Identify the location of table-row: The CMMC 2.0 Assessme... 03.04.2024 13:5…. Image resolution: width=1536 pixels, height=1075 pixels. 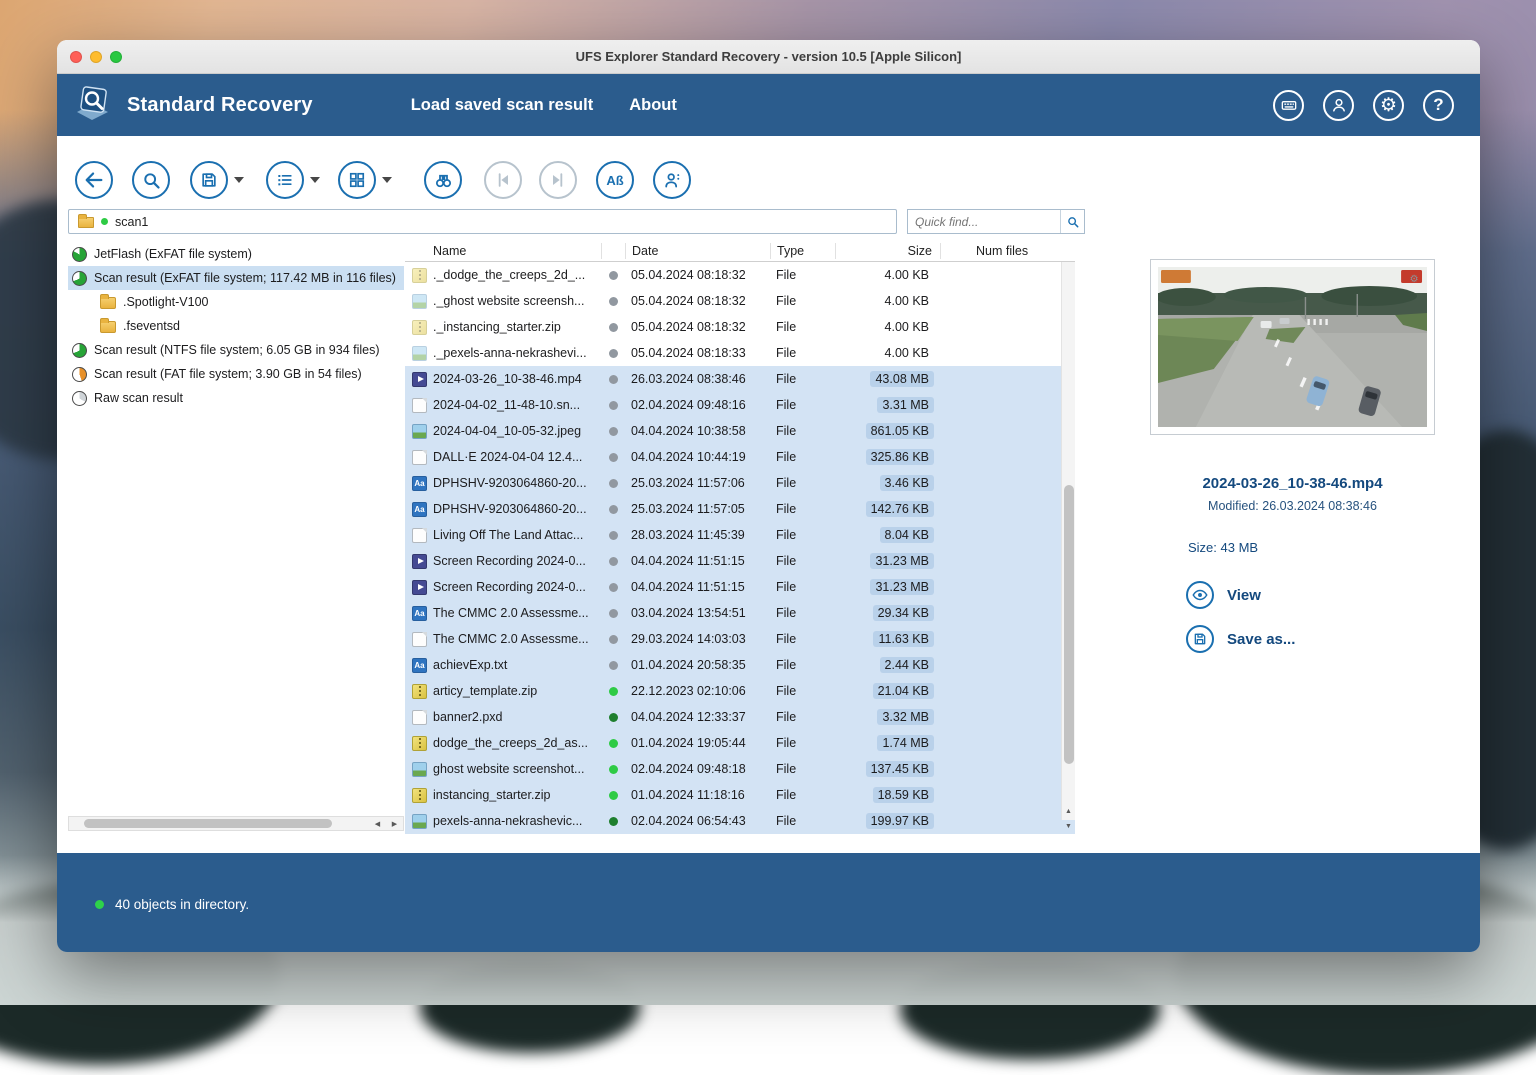
(740, 613).